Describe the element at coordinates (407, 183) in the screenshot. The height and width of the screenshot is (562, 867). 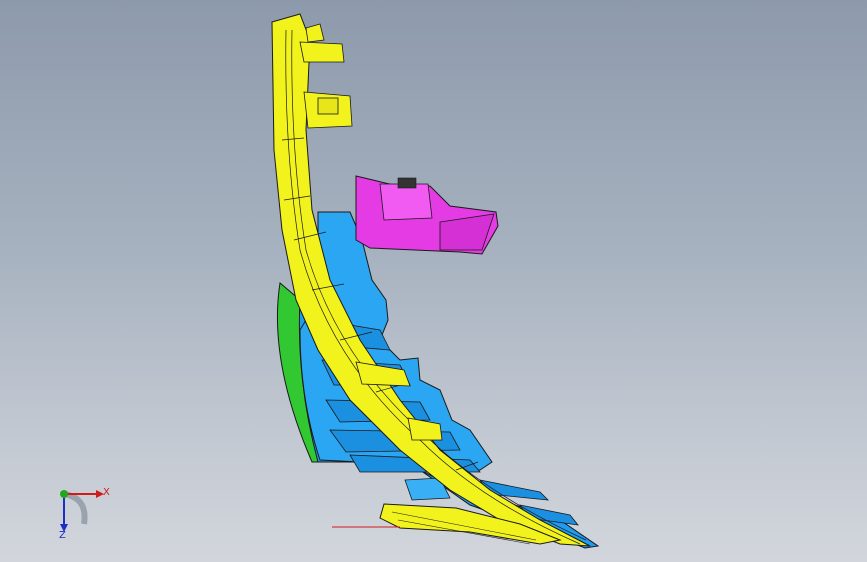
I see `magenta-connector` at that location.